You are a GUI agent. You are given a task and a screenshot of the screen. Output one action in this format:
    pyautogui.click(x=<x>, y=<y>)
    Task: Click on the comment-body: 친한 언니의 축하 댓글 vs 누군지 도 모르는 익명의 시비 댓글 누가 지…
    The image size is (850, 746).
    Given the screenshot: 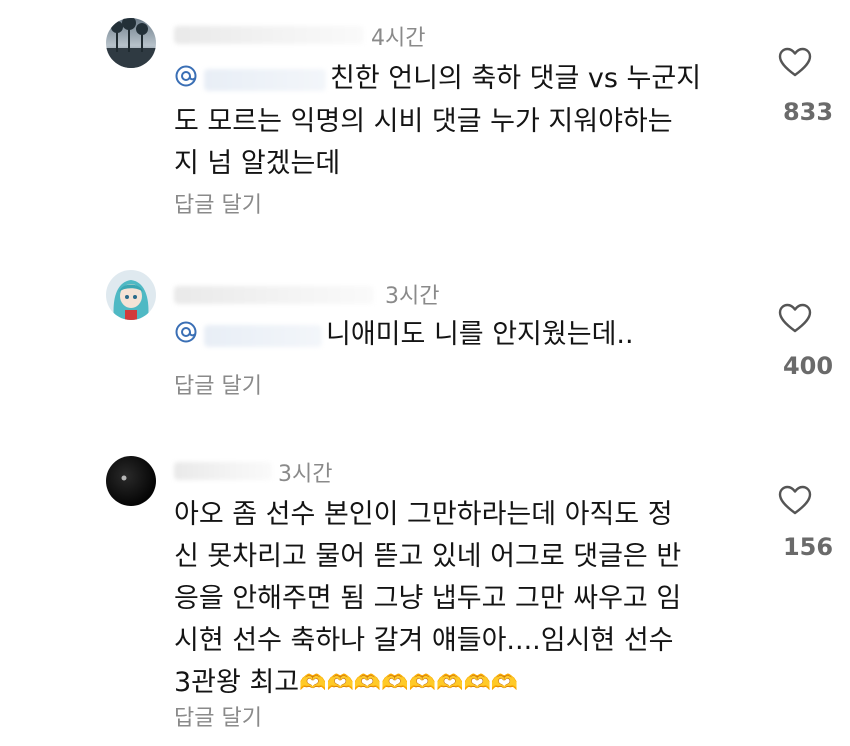 What is the action you would take?
    pyautogui.click(x=437, y=121)
    